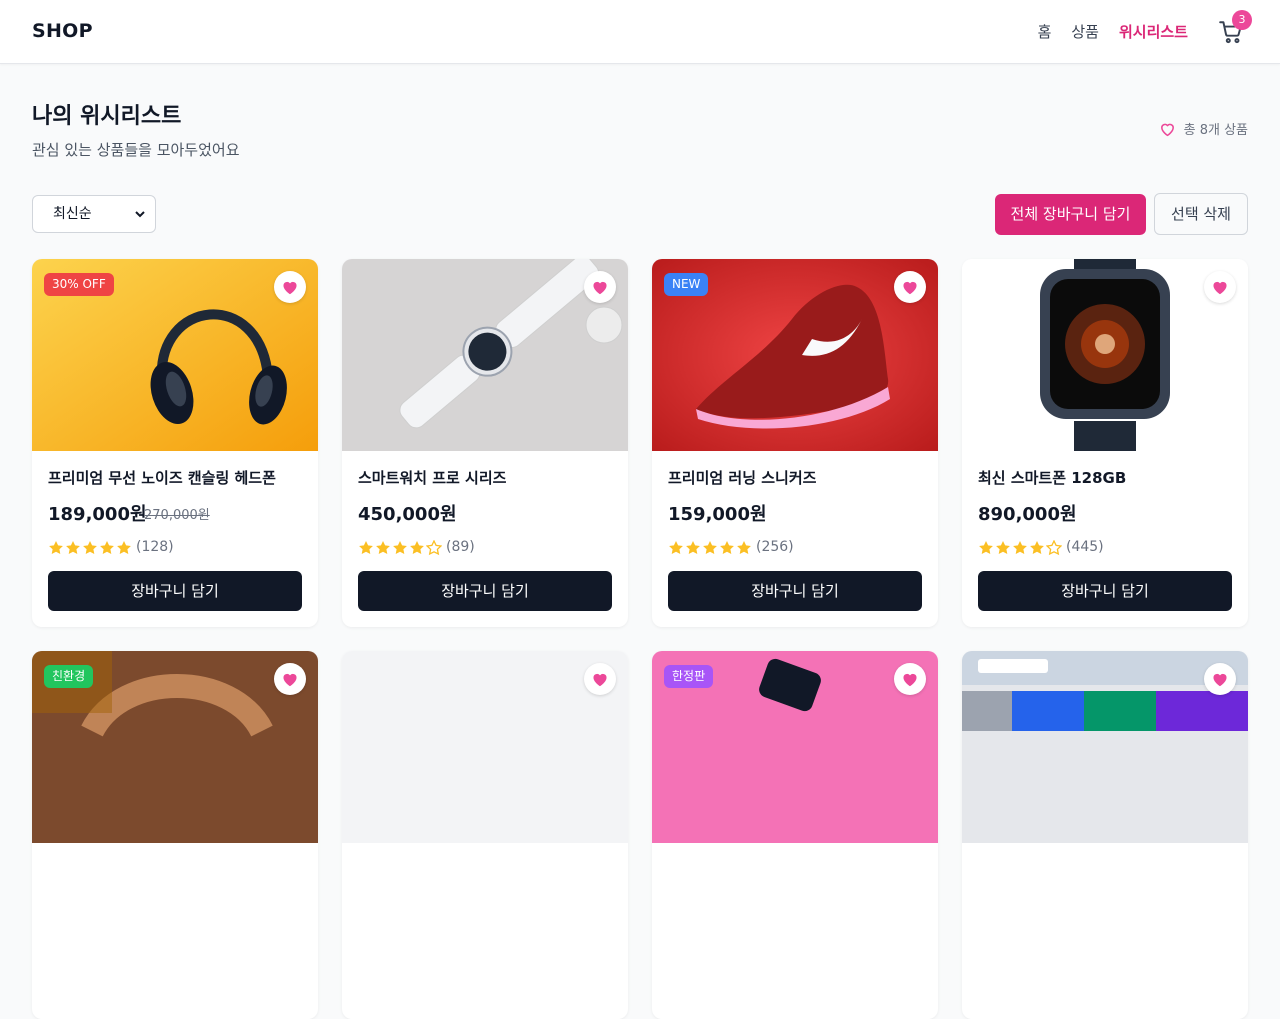 This screenshot has height=1019, width=1280. What do you see at coordinates (79, 284) in the screenshot?
I see `discount-badge: 30% OFF` at bounding box center [79, 284].